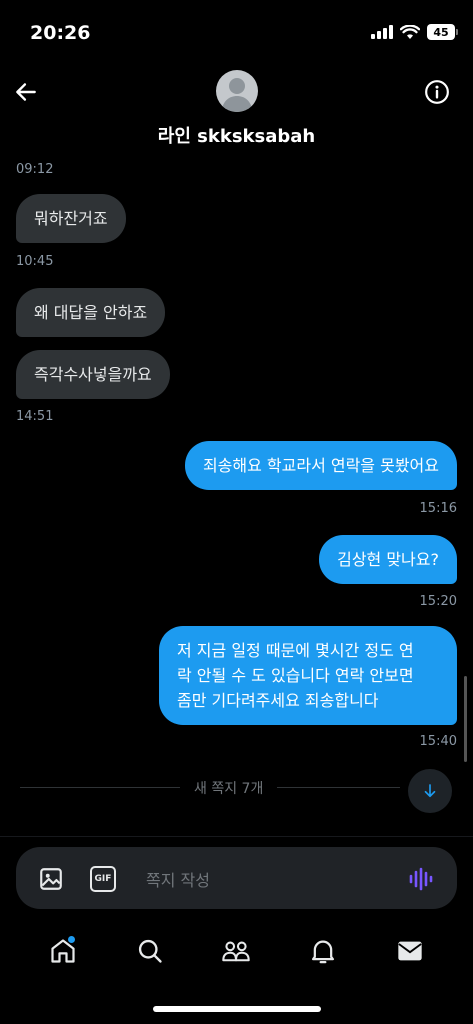 The image size is (473, 1024). Describe the element at coordinates (236, 135) in the screenshot. I see `conversation-title: 라인 skksksabah` at that location.